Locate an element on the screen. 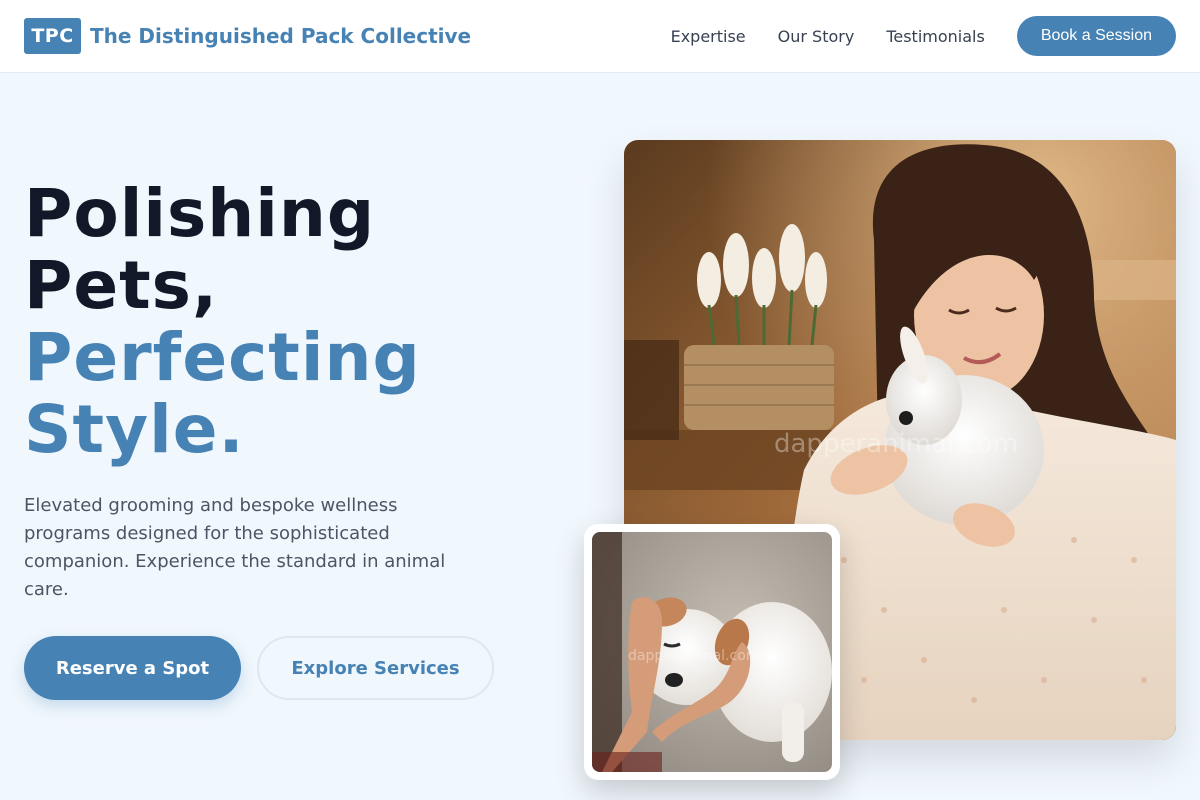  nav-link-expertise: Expertise is located at coordinates (708, 36).